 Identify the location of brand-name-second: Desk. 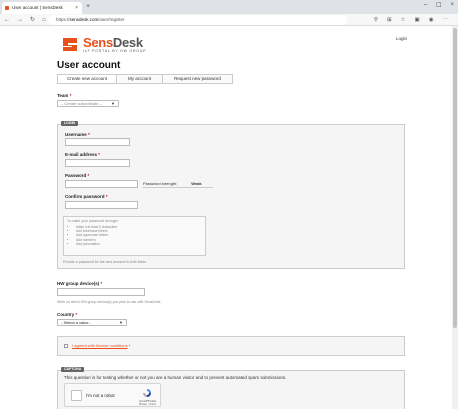
(127, 42).